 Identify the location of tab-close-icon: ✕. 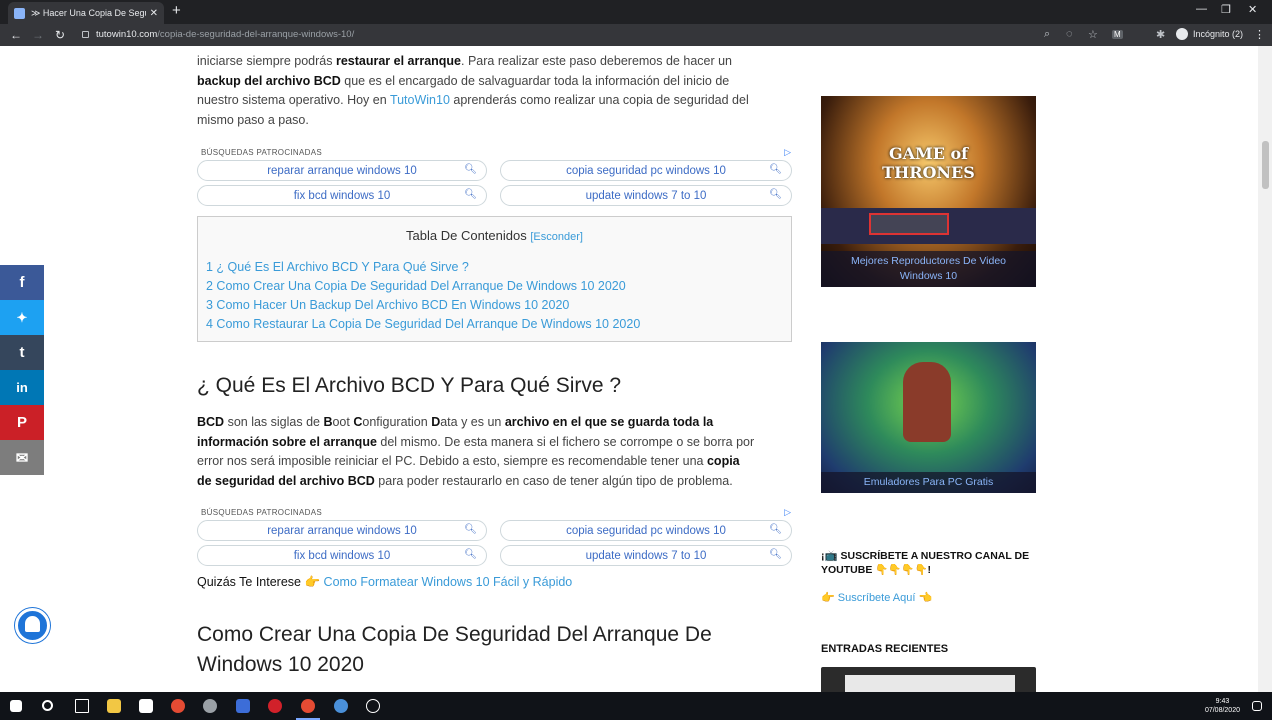
(154, 13).